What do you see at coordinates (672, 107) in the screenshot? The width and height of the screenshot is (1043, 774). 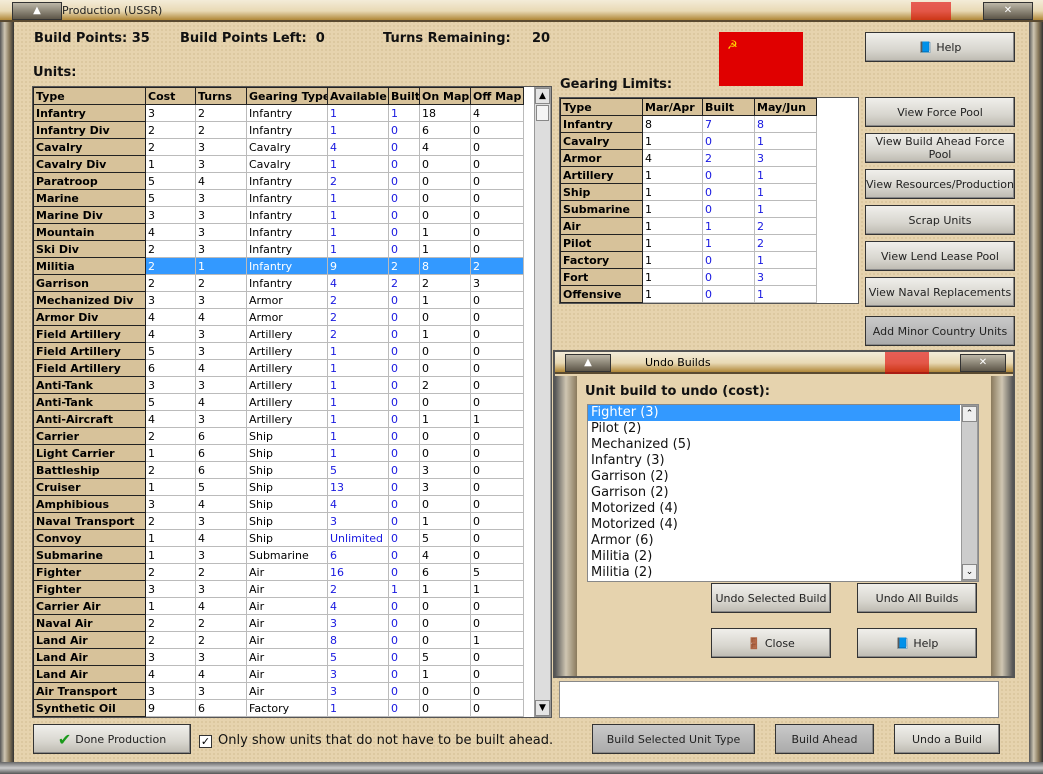 I see `gearing-column-header: Mar/Apr` at bounding box center [672, 107].